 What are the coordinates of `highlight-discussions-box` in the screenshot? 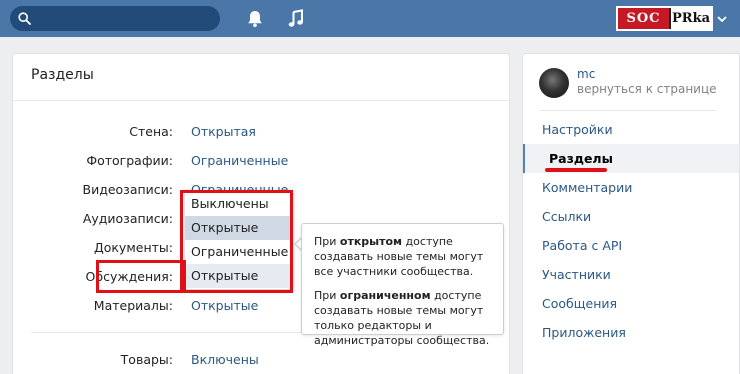 It's located at (141, 276).